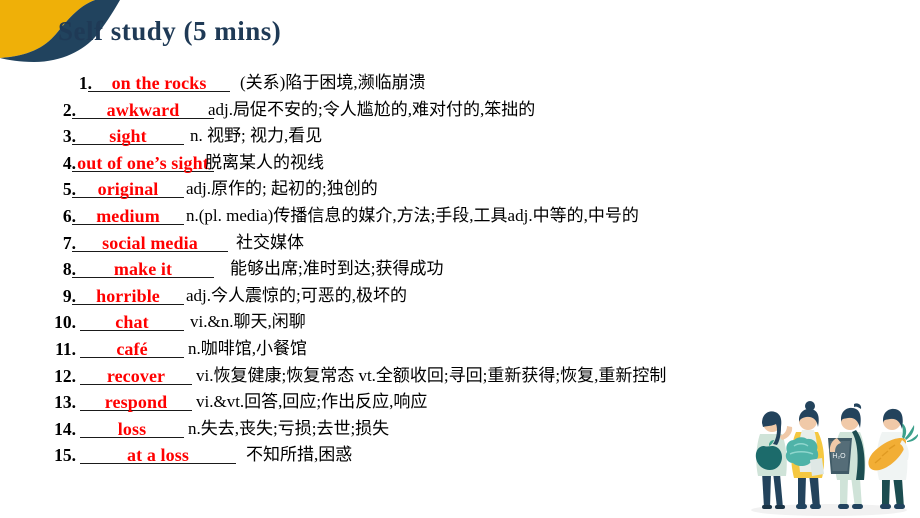 The width and height of the screenshot is (920, 518). I want to click on vocab-definition: n.(pl. media)传播信息的媒介,方法;手段,工具adj.中等的,中号的, so click(412, 215).